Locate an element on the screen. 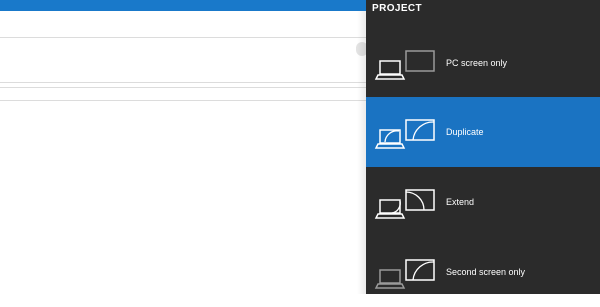 The image size is (600, 307). pc-screen-only-icon is located at coordinates (404, 65).